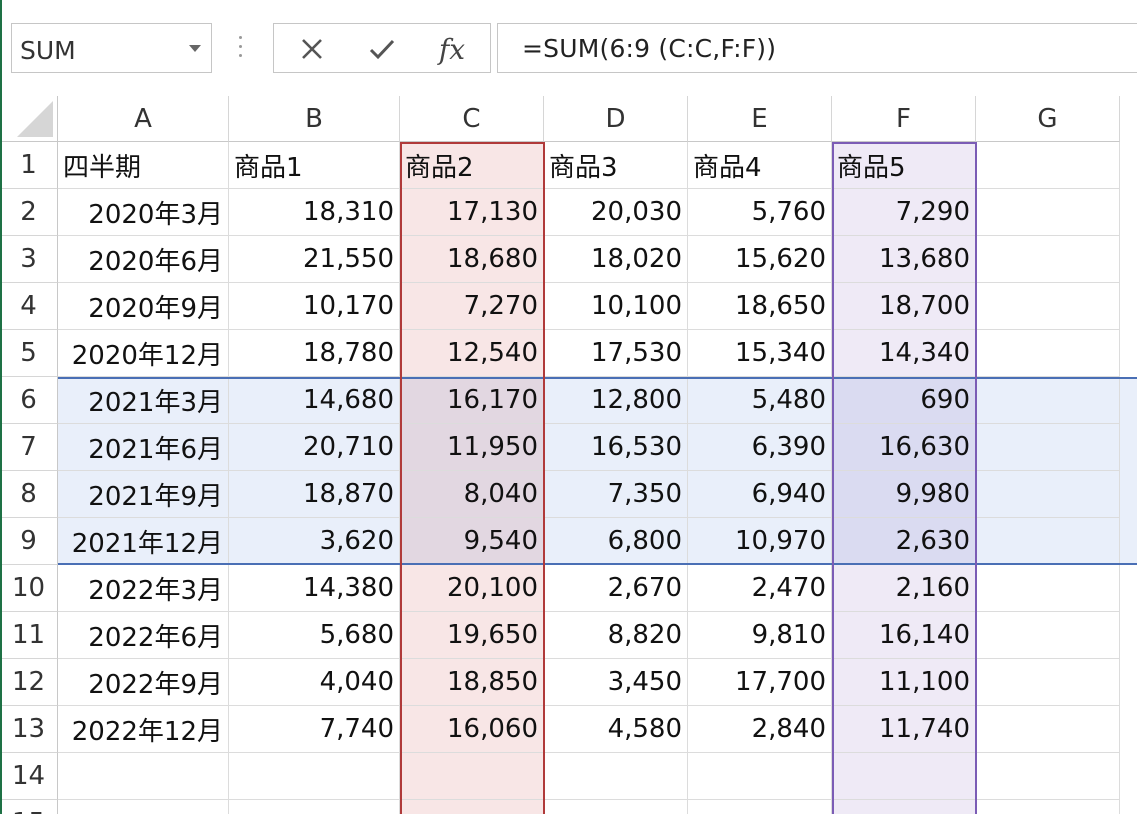  I want to click on cell-b3: 21,550, so click(314, 259).